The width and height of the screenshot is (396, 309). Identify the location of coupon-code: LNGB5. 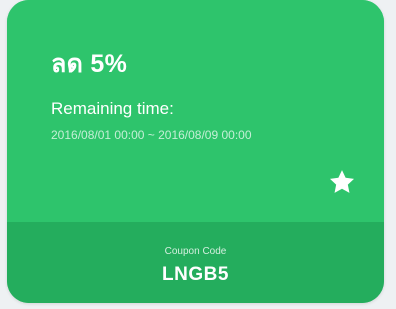
(195, 274).